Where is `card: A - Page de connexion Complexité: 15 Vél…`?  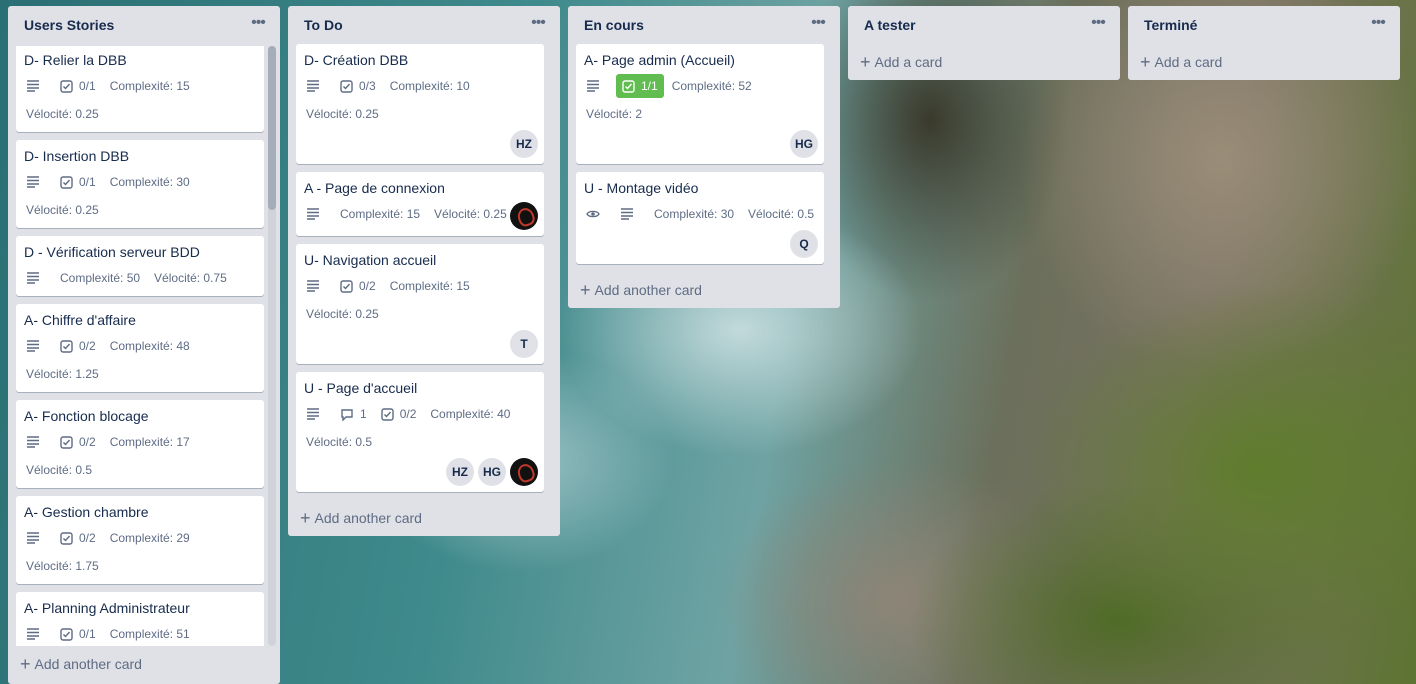
card: A - Page de connexion Complexité: 15 Vél… is located at coordinates (420, 204).